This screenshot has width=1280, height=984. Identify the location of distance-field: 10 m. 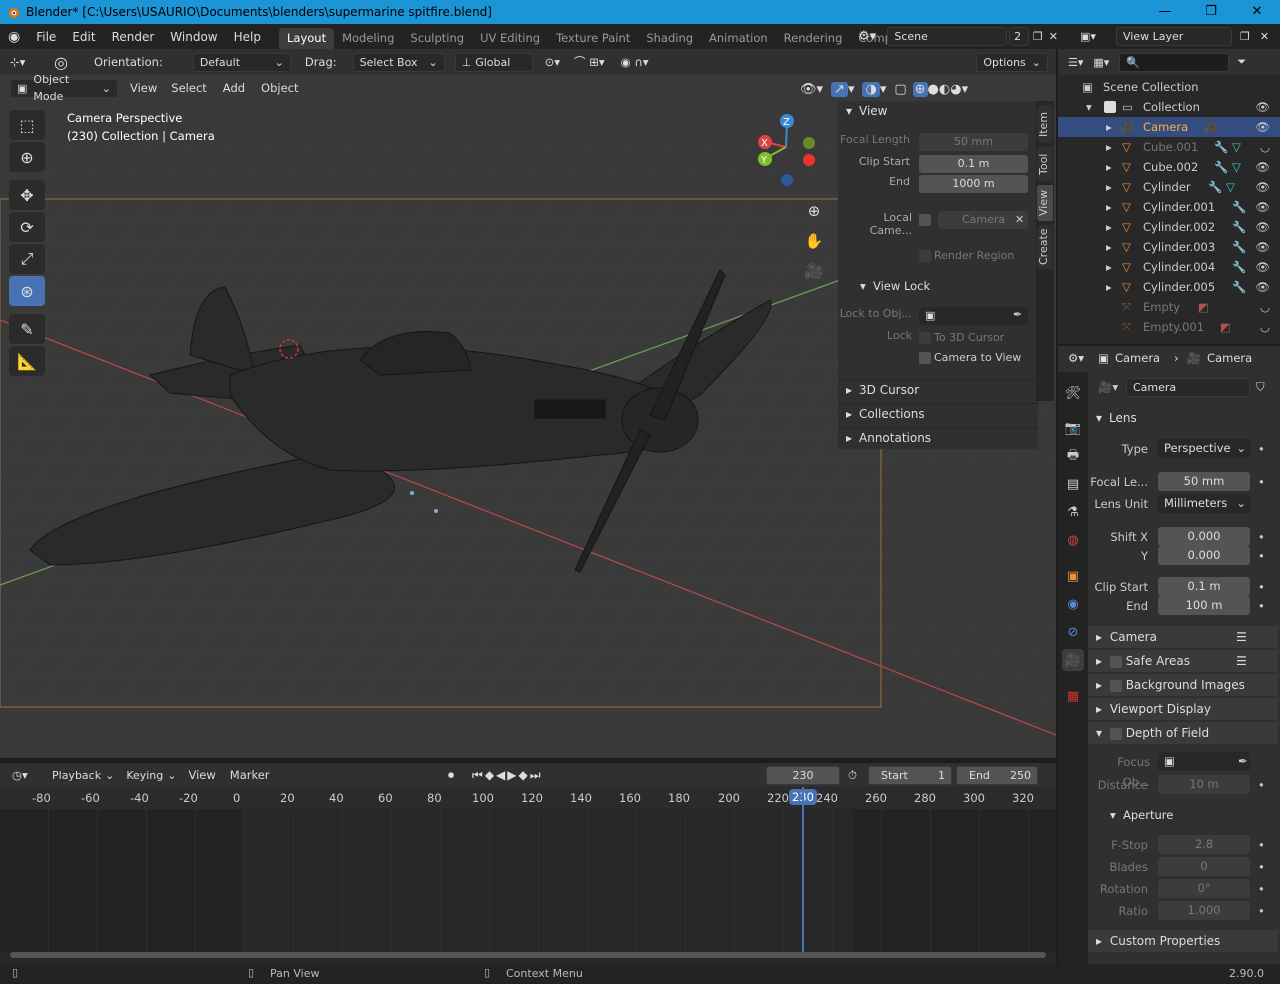
(1204, 784).